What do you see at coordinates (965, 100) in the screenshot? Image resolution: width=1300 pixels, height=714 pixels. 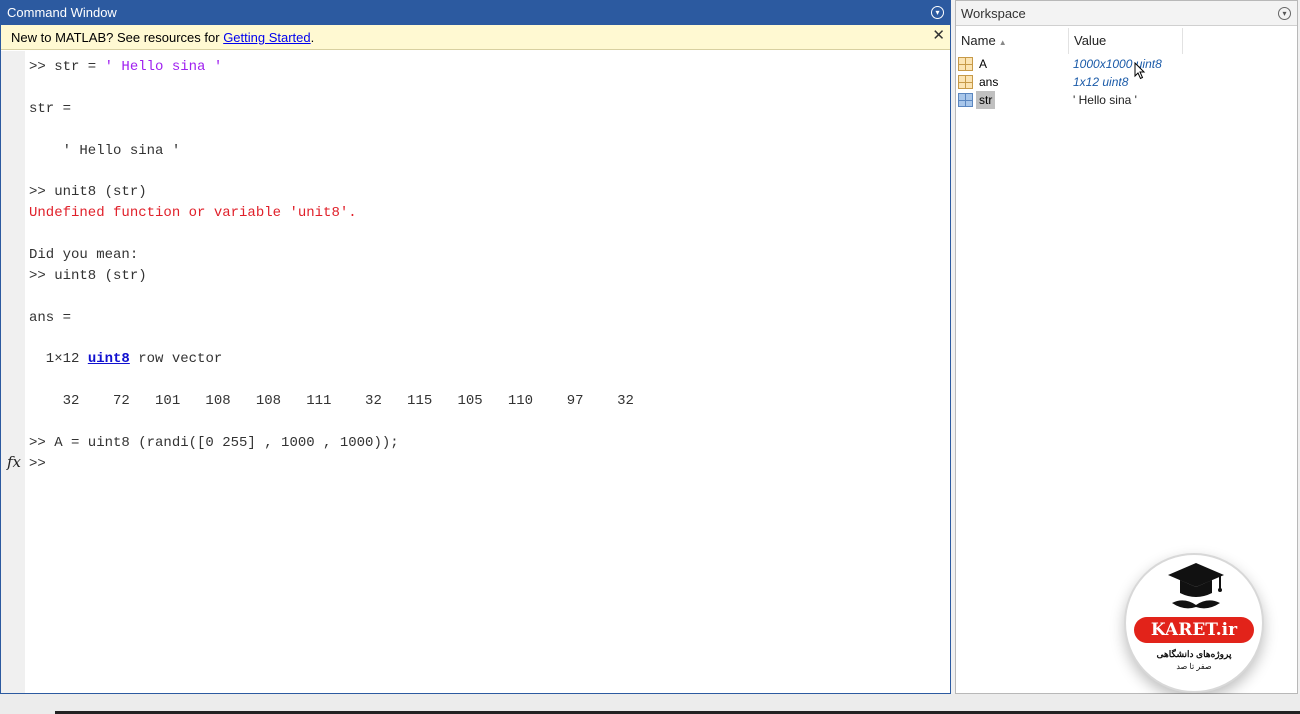 I see `char-icon` at bounding box center [965, 100].